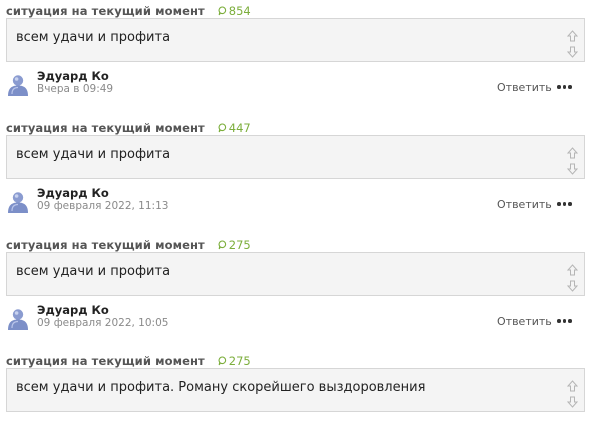 Image resolution: width=590 pixels, height=423 pixels. Describe the element at coordinates (239, 11) in the screenshot. I see `comment-count-value: 854` at that location.